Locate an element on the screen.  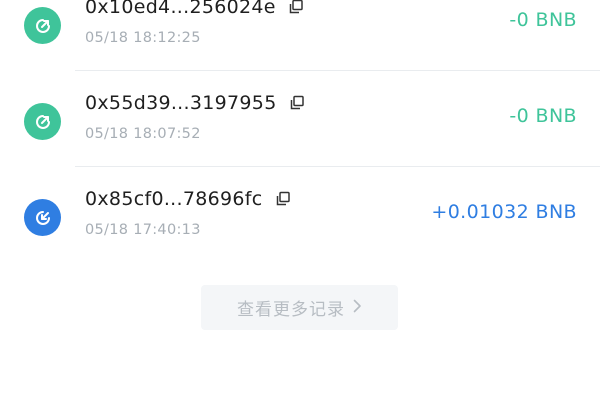
chevron-right-icon is located at coordinates (357, 308).